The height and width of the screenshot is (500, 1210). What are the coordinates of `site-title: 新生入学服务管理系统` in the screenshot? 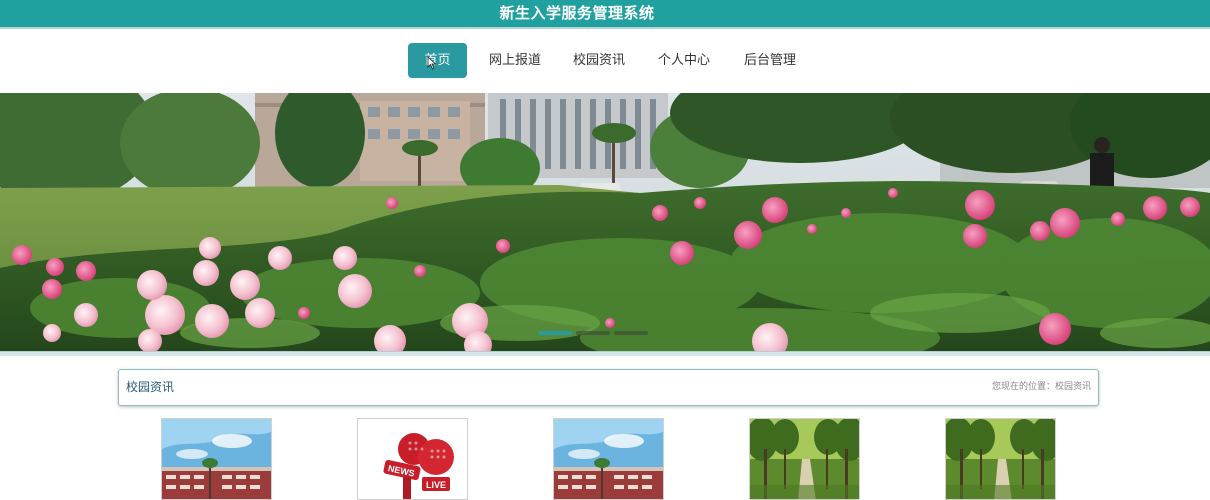 It's located at (577, 13).